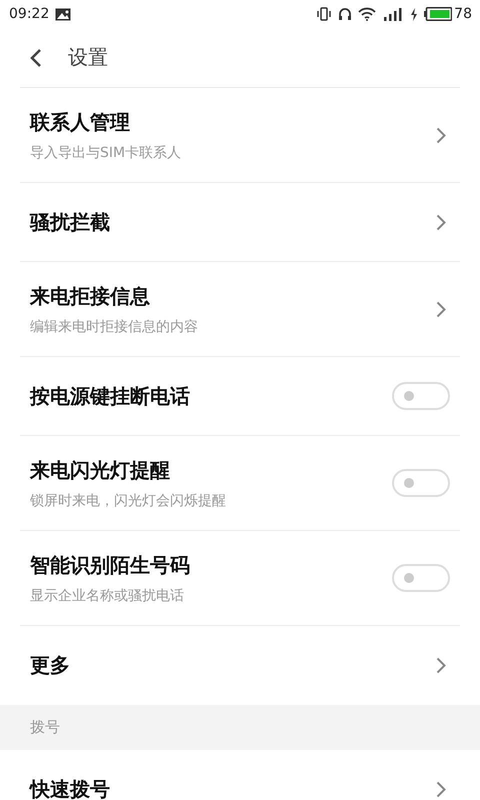  I want to click on settings-row: 按电源键挂断电话, so click(240, 396).